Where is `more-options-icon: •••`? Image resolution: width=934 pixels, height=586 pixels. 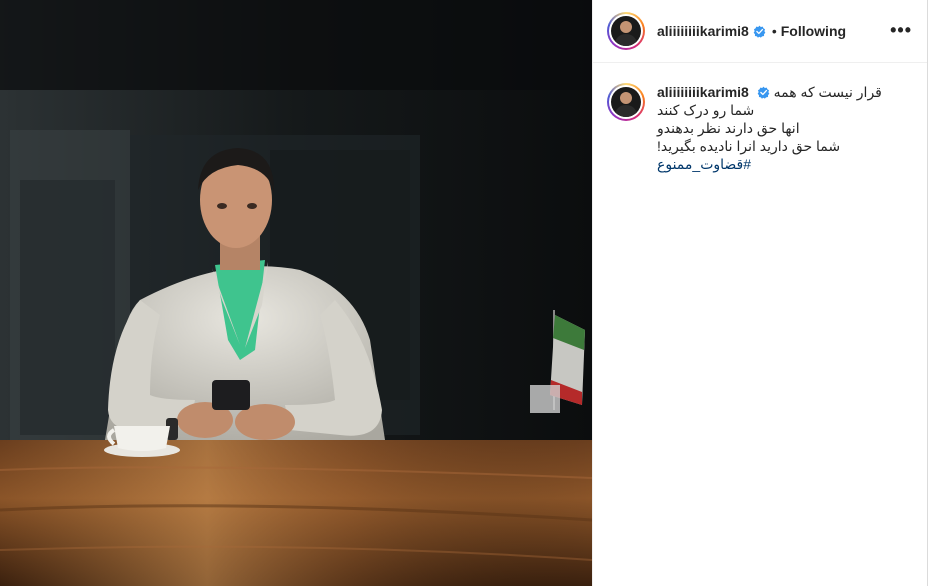
more-options-icon: ••• is located at coordinates (901, 30).